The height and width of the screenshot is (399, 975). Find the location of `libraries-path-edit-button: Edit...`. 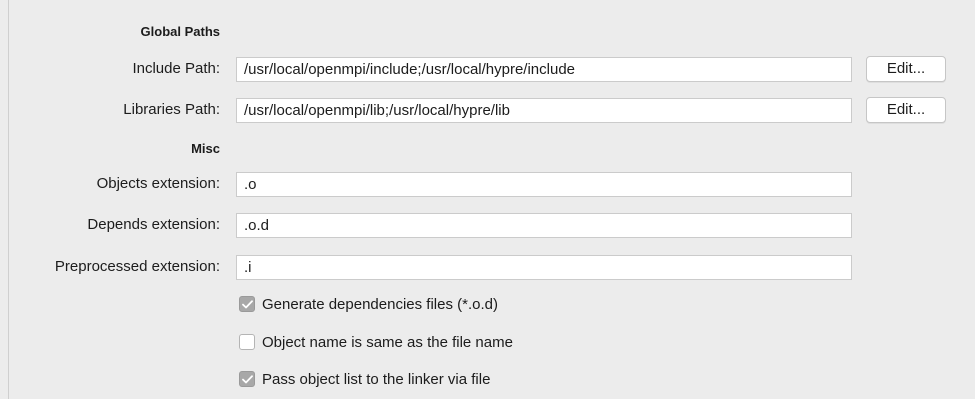

libraries-path-edit-button: Edit... is located at coordinates (906, 110).